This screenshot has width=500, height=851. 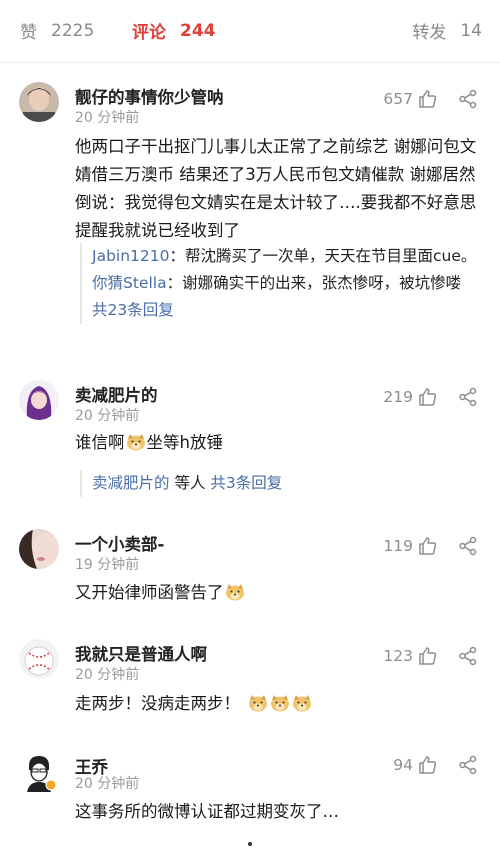 What do you see at coordinates (250, 572) in the screenshot?
I see `comment-item: 一个小卖部- 19 分钟前 119 又开始律师函警告了` at bounding box center [250, 572].